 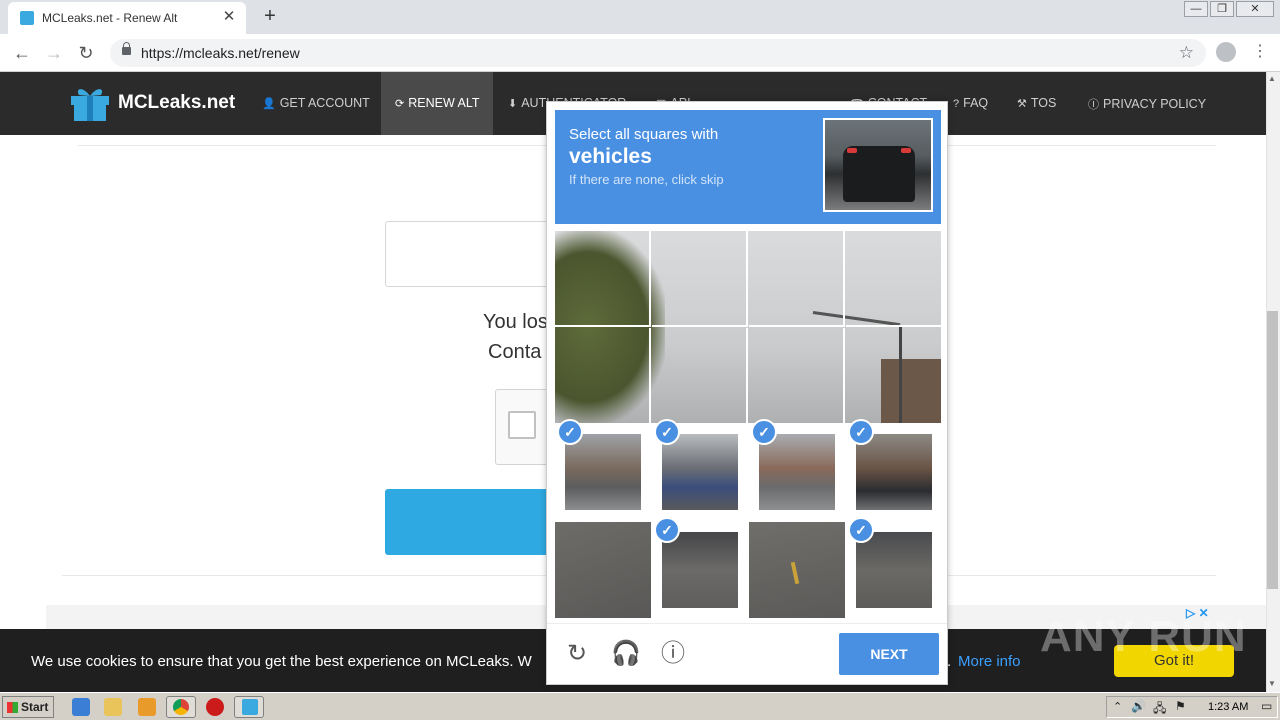 I want to click on close-window-button: ✕, so click(x=1255, y=9).